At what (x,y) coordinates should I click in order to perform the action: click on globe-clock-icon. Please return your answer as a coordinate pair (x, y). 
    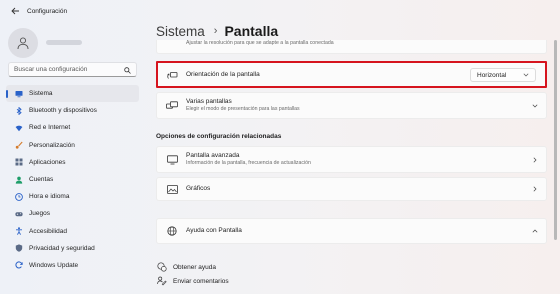
    Looking at the image, I should click on (19, 196).